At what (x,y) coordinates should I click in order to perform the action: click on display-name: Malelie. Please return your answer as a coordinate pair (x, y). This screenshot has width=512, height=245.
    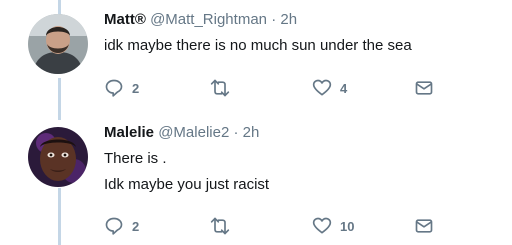
    Looking at the image, I should click on (129, 132).